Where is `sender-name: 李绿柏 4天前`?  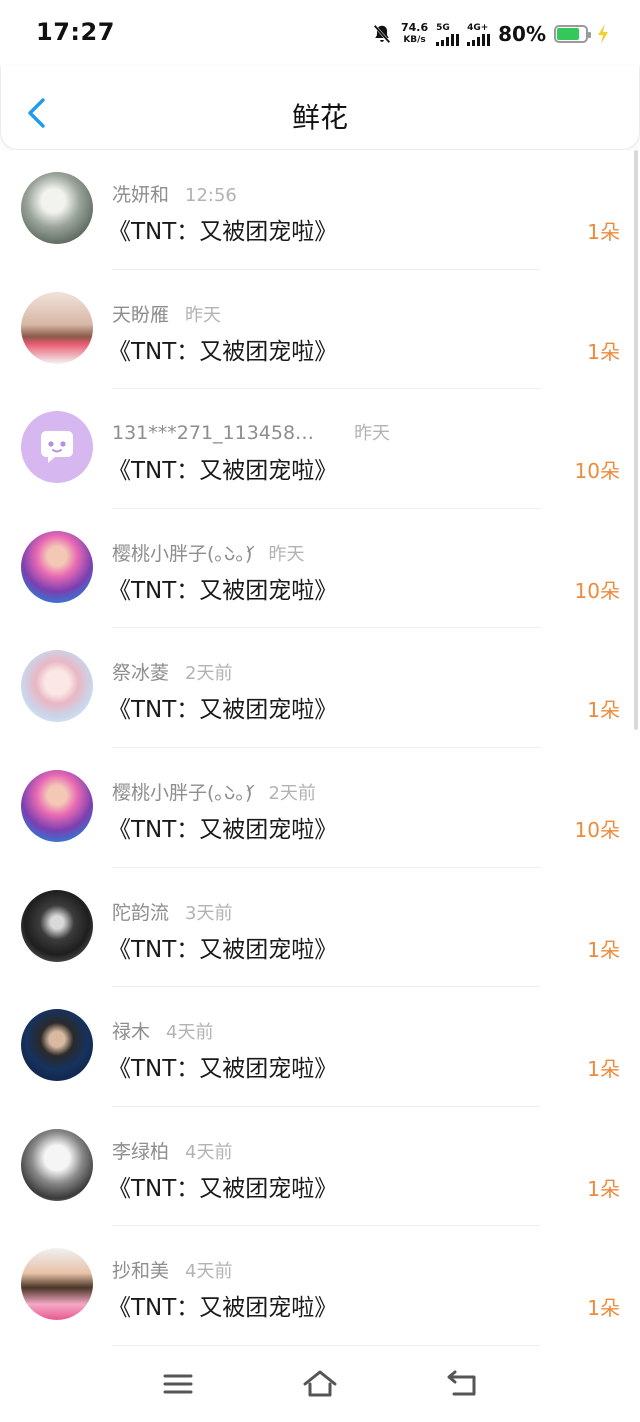
sender-name: 李绿柏 4天前 is located at coordinates (172, 1151).